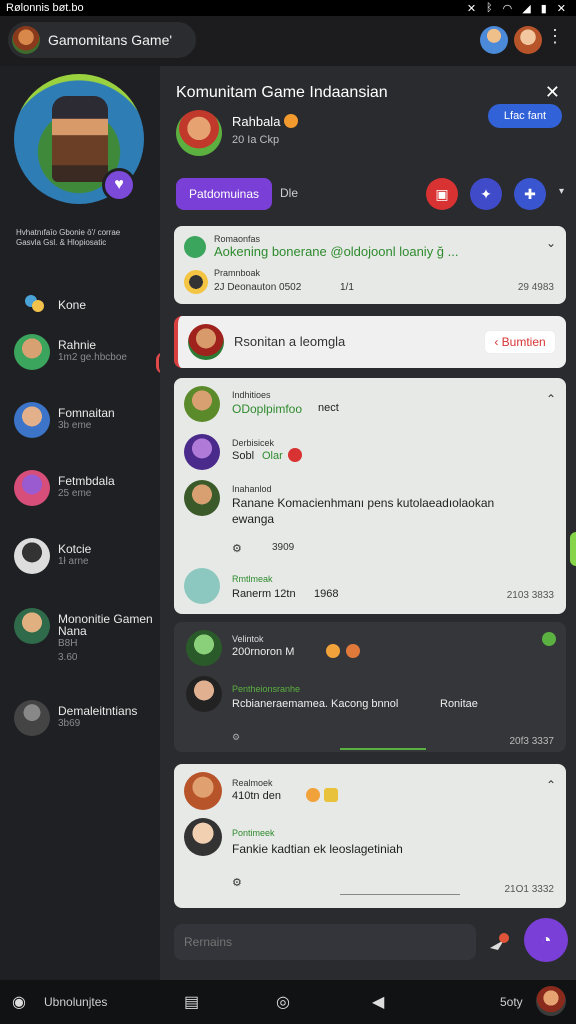 The width and height of the screenshot is (576, 1024). What do you see at coordinates (282, 92) in the screenshot?
I see `page-title: Komunitam Game Indaansian` at bounding box center [282, 92].